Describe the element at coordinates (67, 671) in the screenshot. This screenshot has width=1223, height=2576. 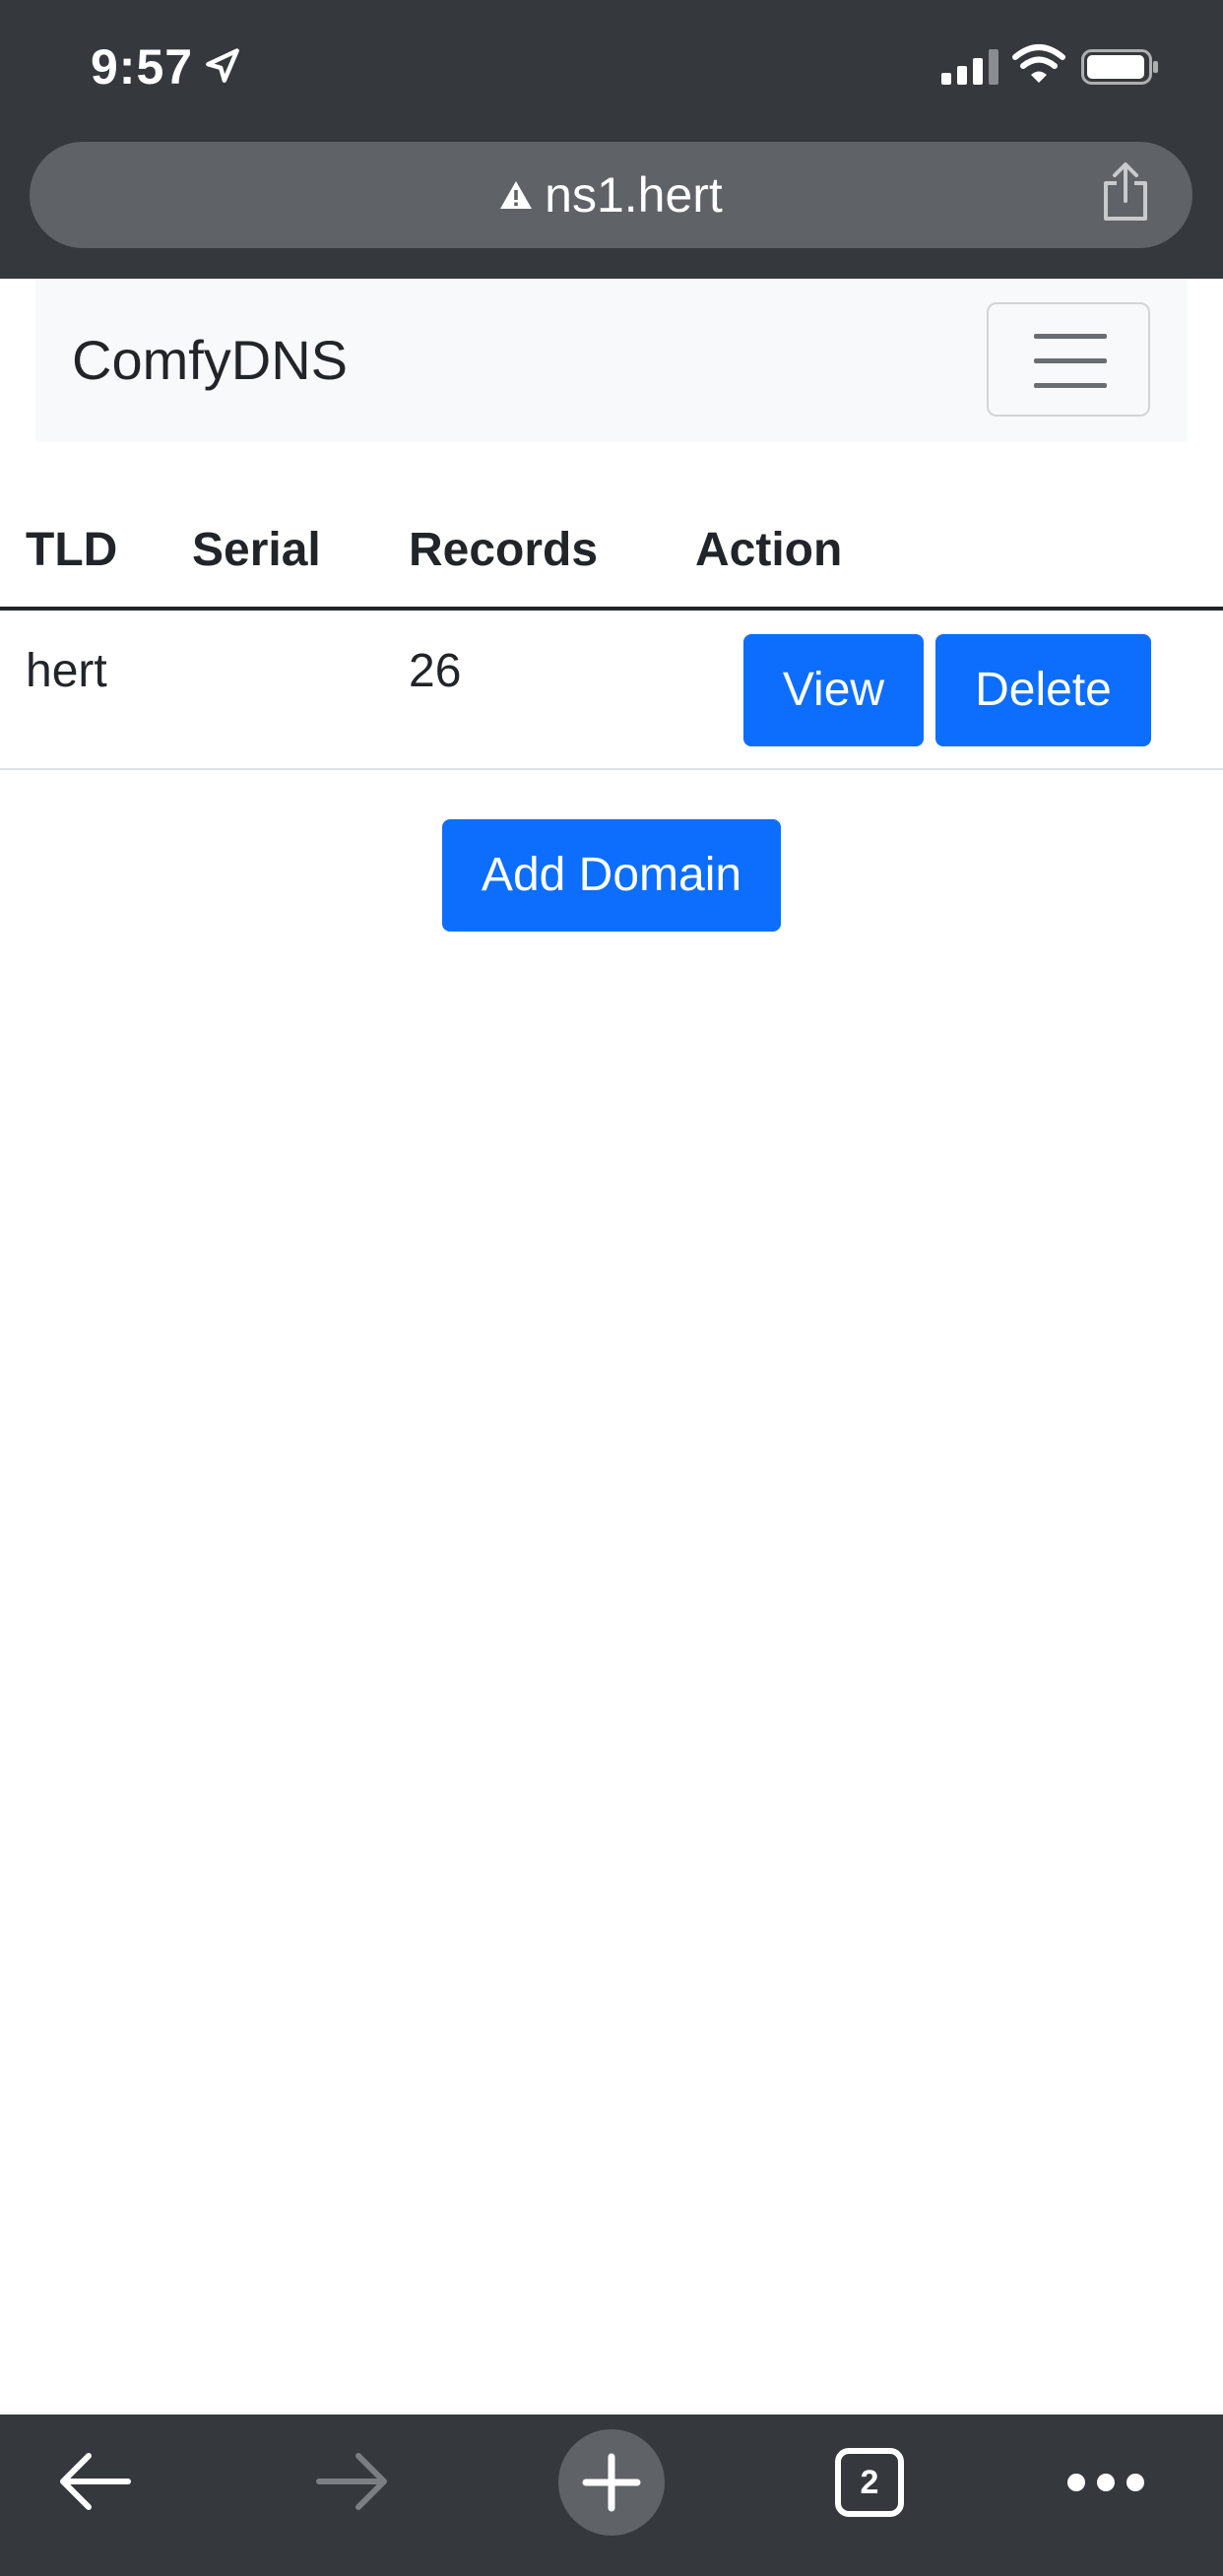
I see `cell-tld: hert` at that location.